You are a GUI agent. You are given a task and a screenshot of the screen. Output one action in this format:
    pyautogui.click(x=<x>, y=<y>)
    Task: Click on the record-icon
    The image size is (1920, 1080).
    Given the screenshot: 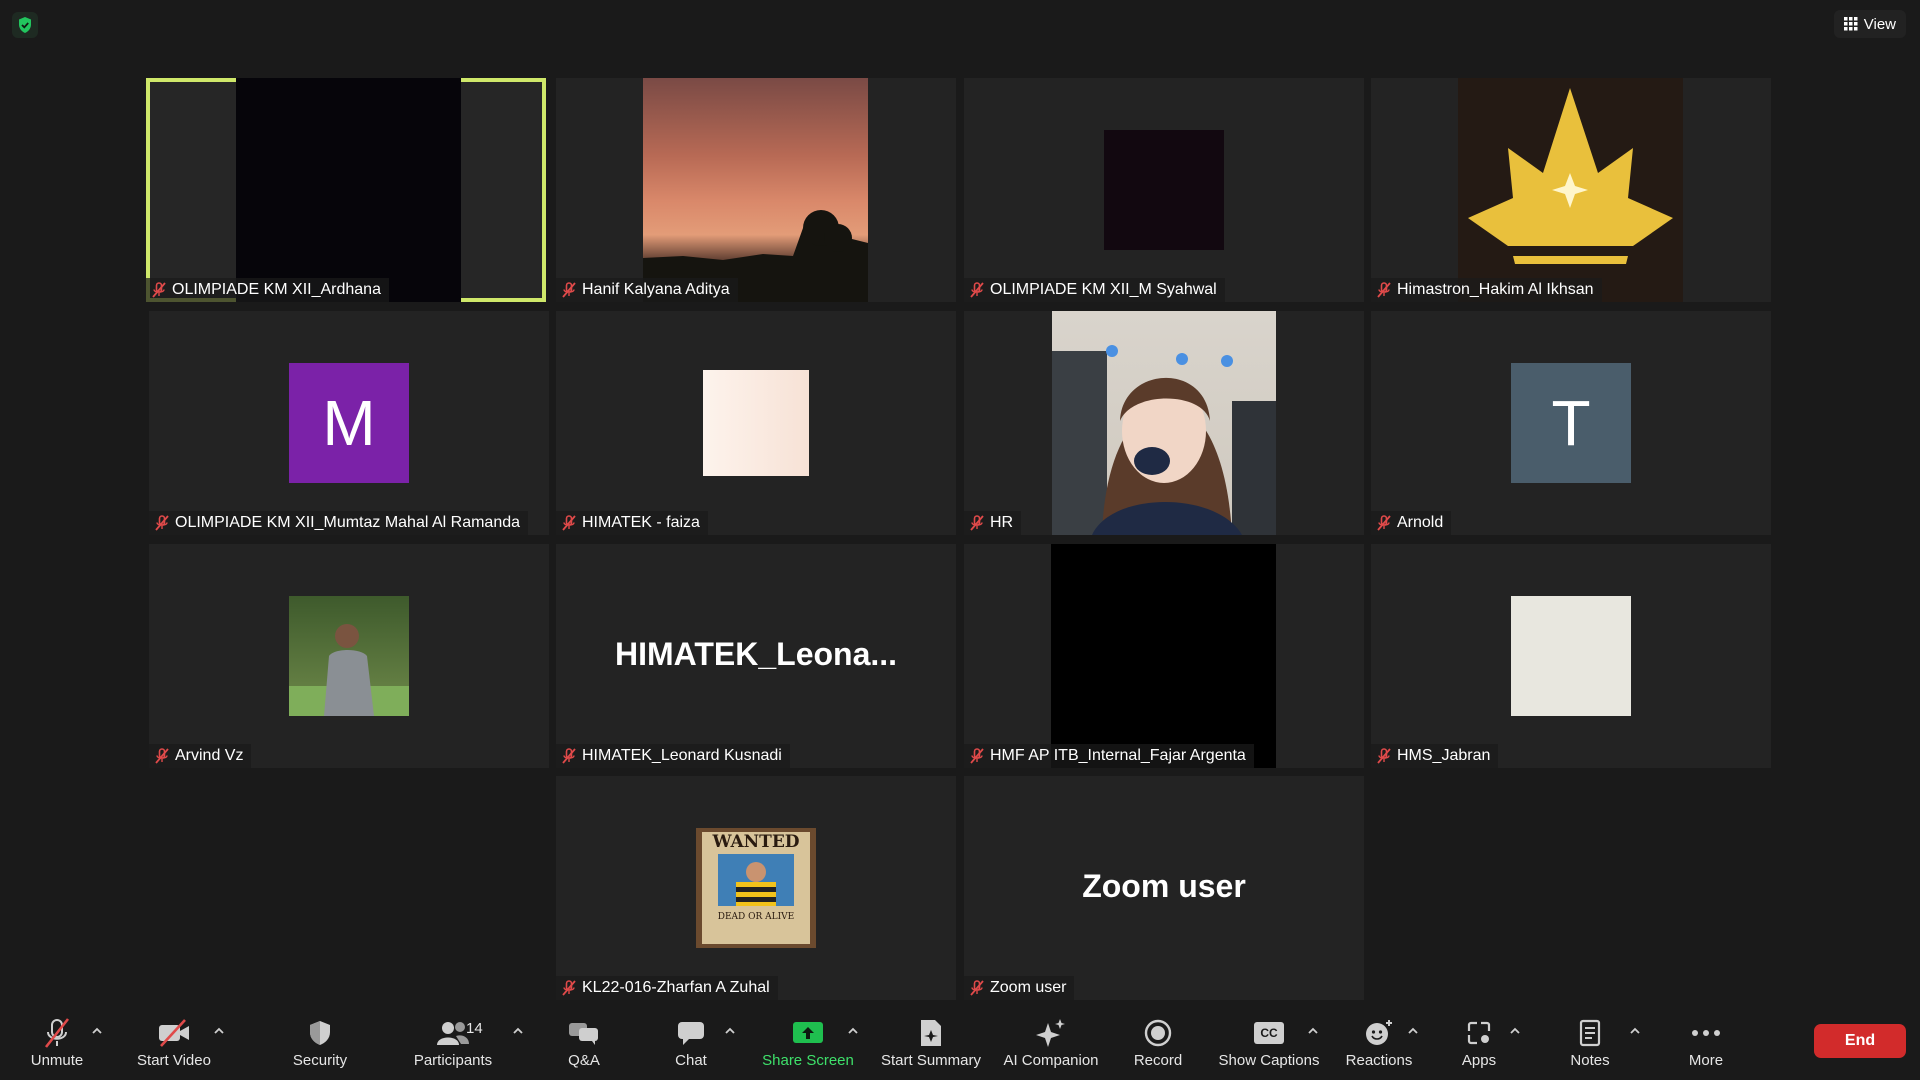 What is the action you would take?
    pyautogui.click(x=1158, y=1033)
    